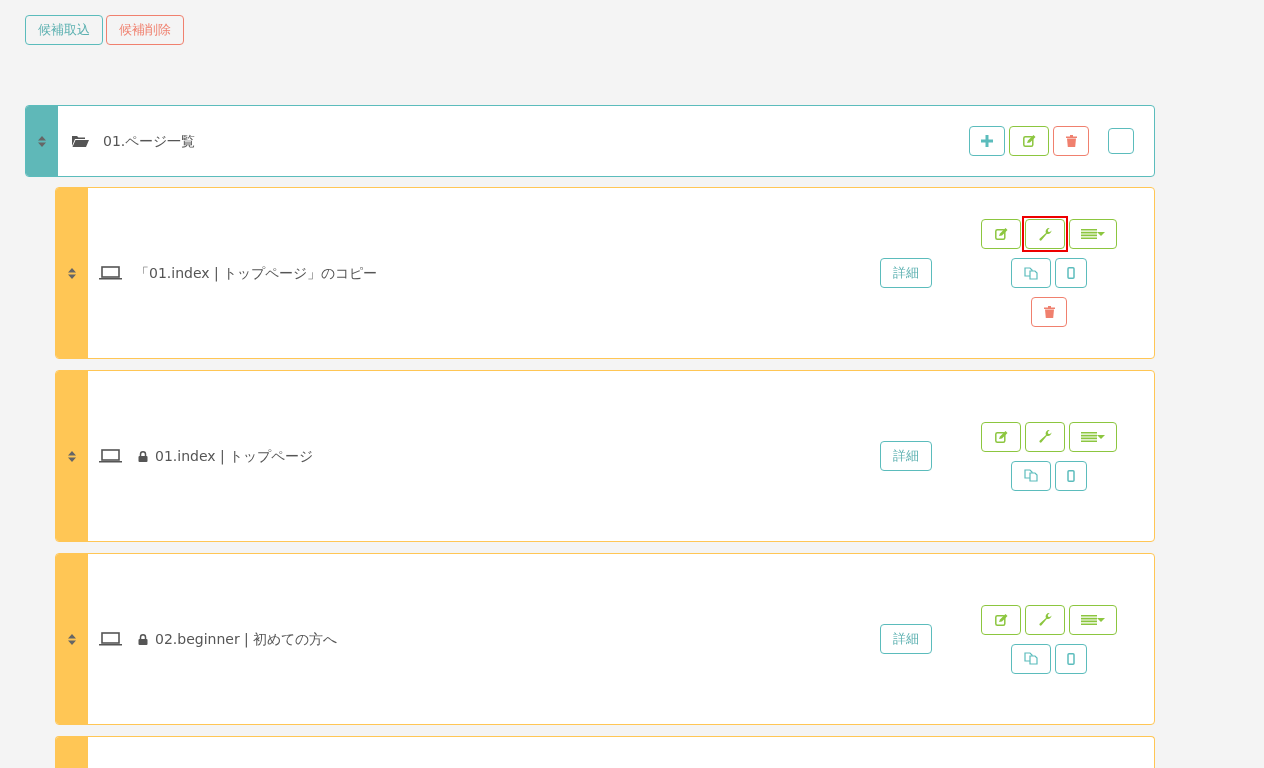  I want to click on page-title: 「01.index | トップページ」のコピー, so click(256, 273).